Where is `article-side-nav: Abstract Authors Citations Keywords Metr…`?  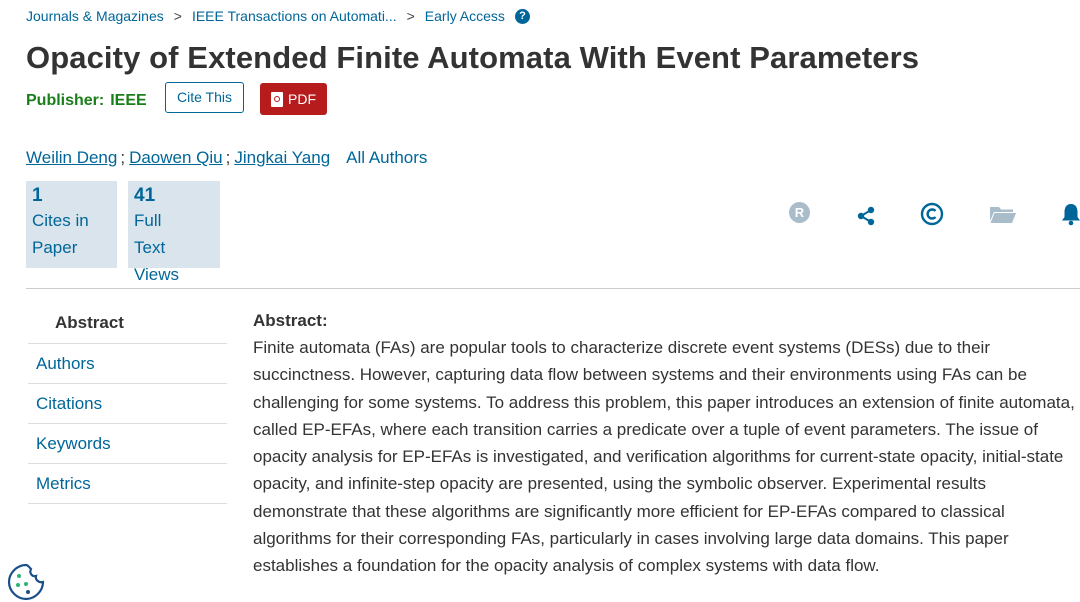
article-side-nav: Abstract Authors Citations Keywords Metr… is located at coordinates (127, 403).